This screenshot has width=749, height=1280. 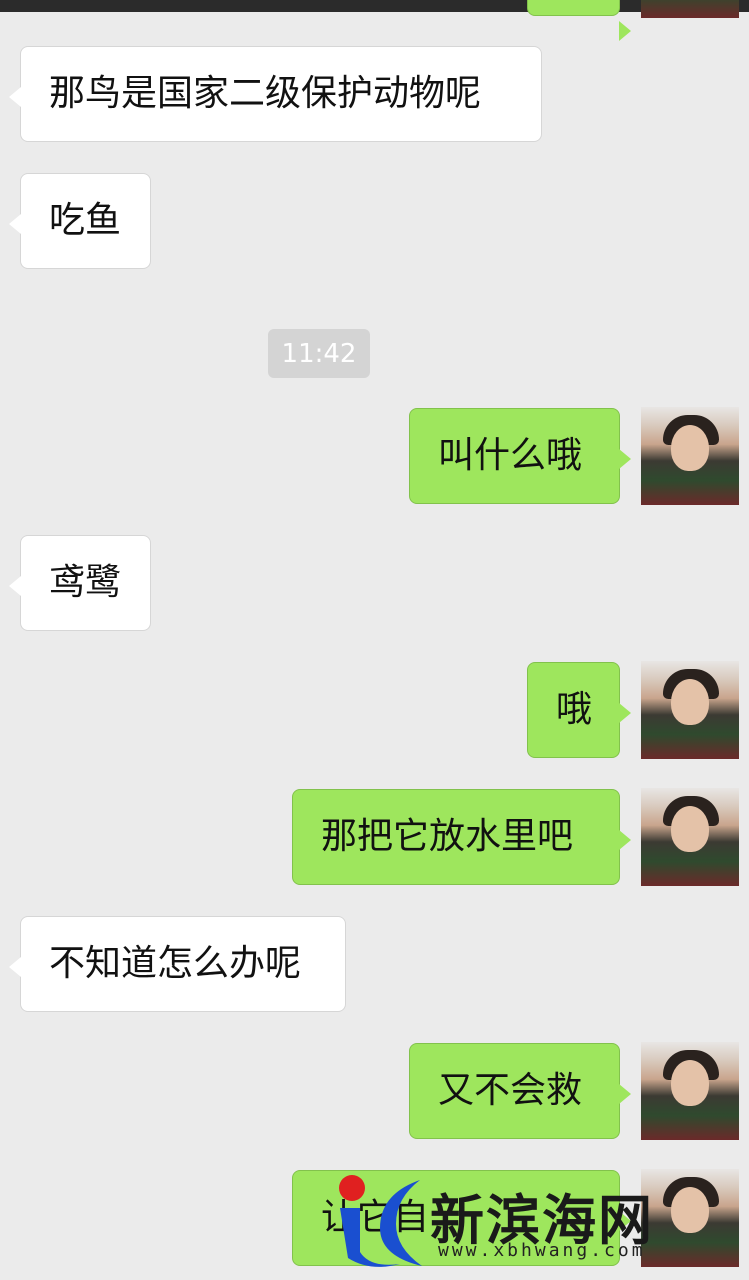 I want to click on message-bubble-incoming: 不知道怎么办呢, so click(x=177, y=964).